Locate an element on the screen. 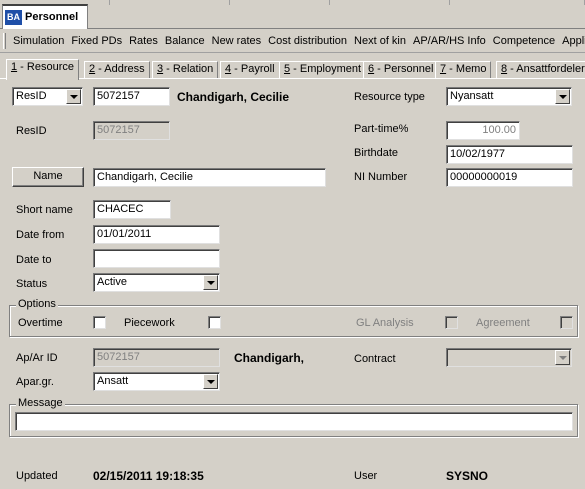  updated-label: Updated is located at coordinates (37, 476).